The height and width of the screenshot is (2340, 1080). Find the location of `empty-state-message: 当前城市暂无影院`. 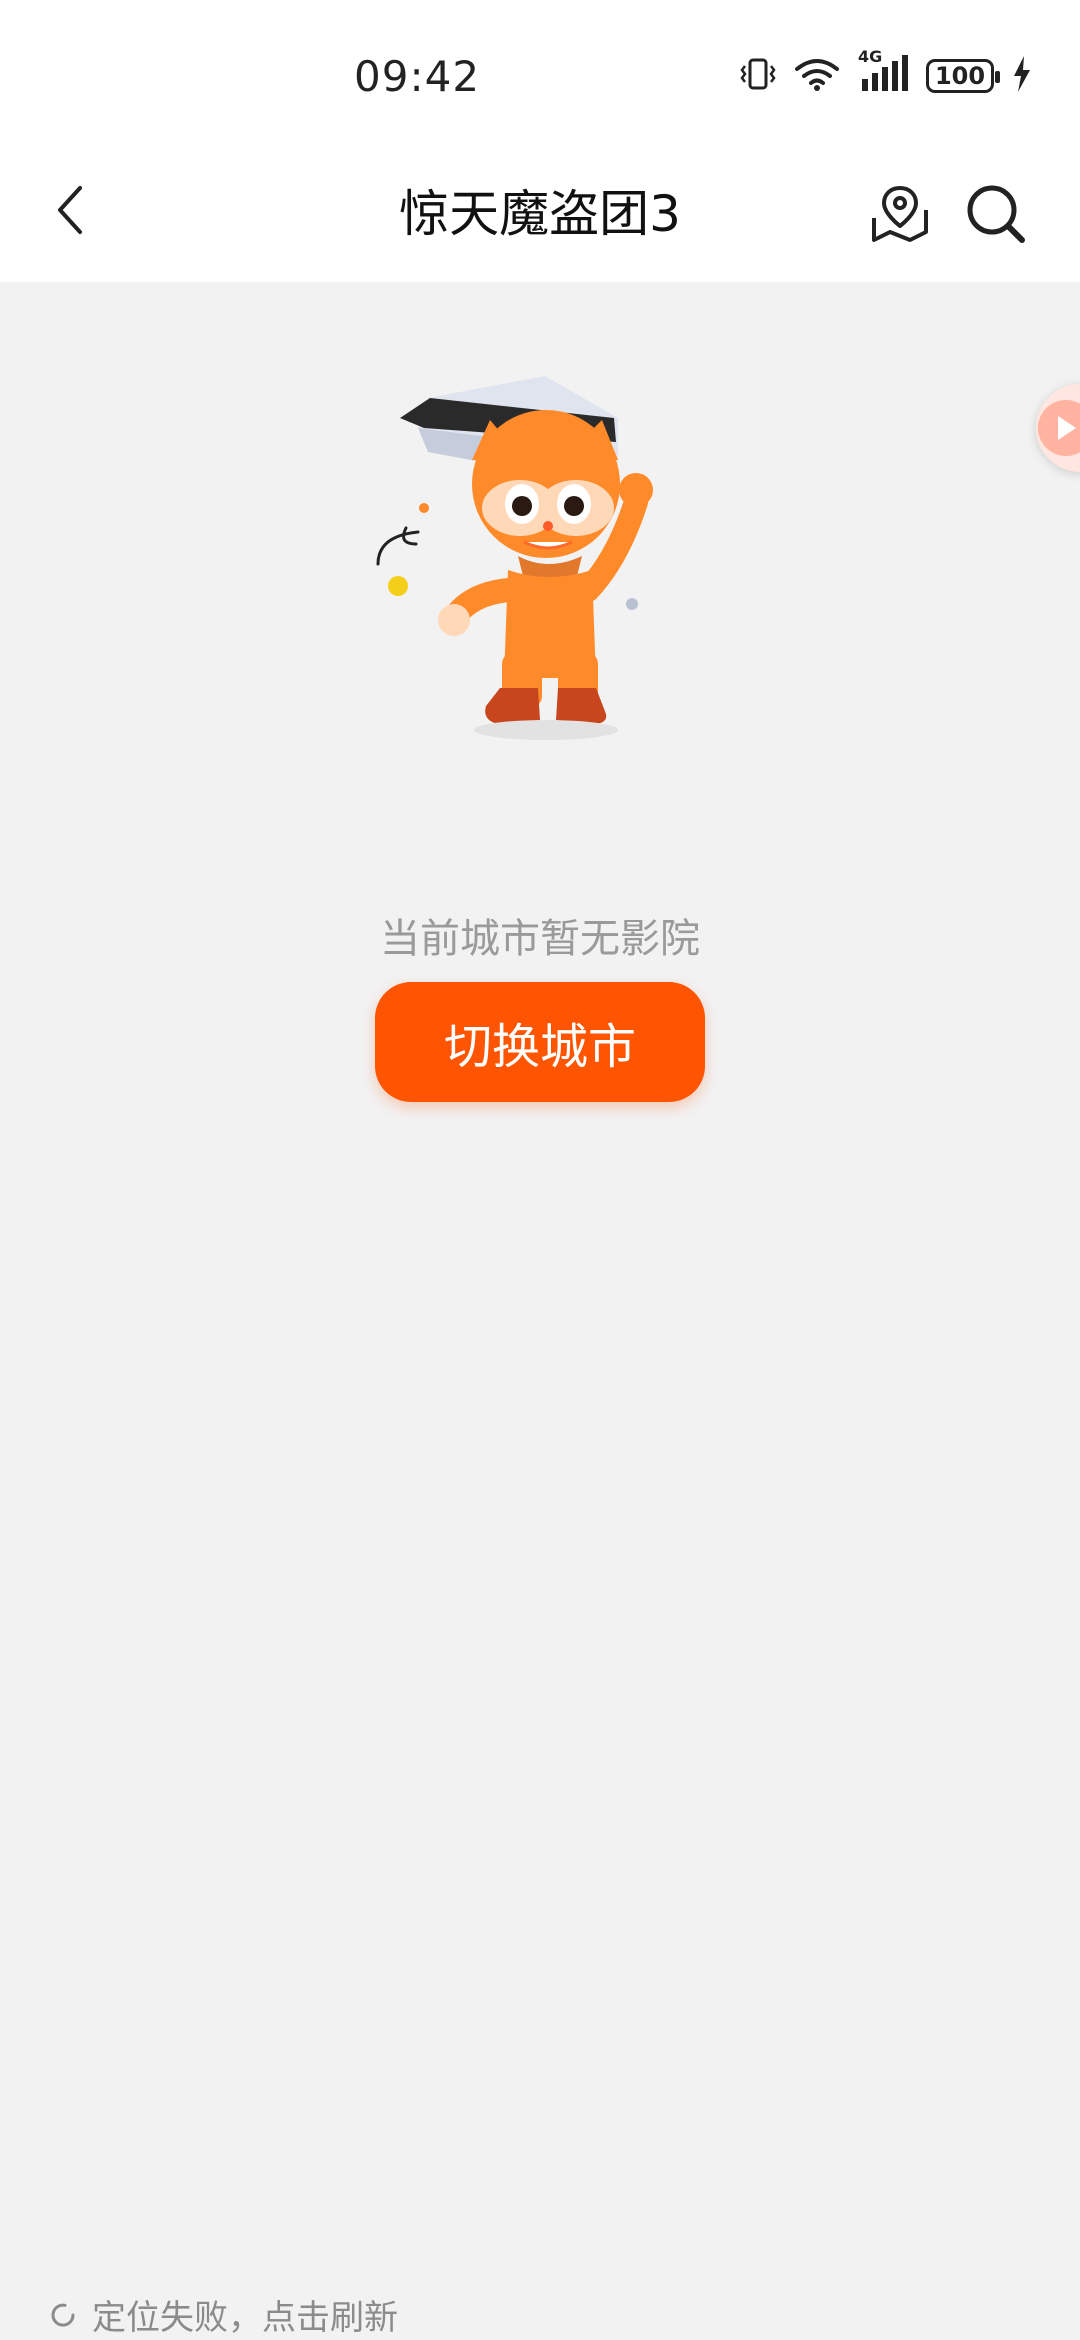

empty-state-message: 当前城市暂无影院 is located at coordinates (540, 939).